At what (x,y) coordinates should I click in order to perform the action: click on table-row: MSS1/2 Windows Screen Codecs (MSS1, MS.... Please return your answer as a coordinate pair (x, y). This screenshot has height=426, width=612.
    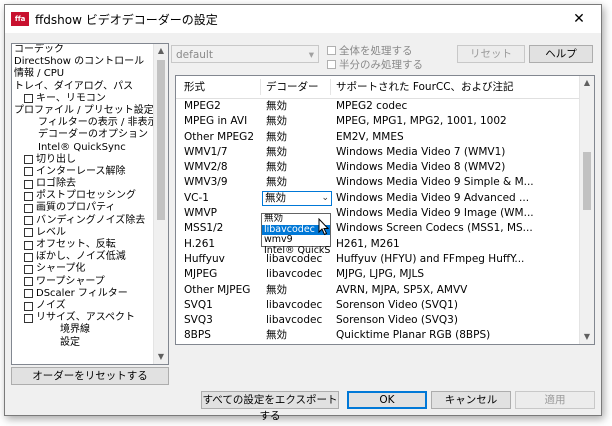
    Looking at the image, I should click on (378, 228).